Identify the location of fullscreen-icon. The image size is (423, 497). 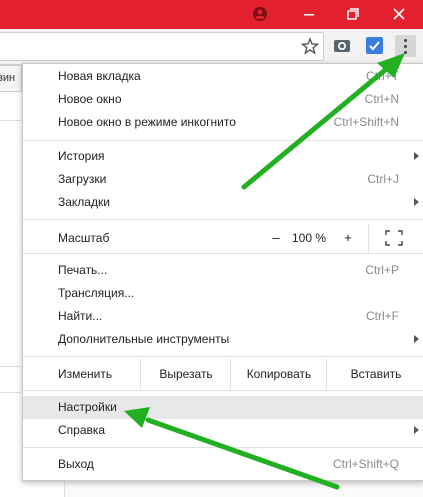
(394, 238).